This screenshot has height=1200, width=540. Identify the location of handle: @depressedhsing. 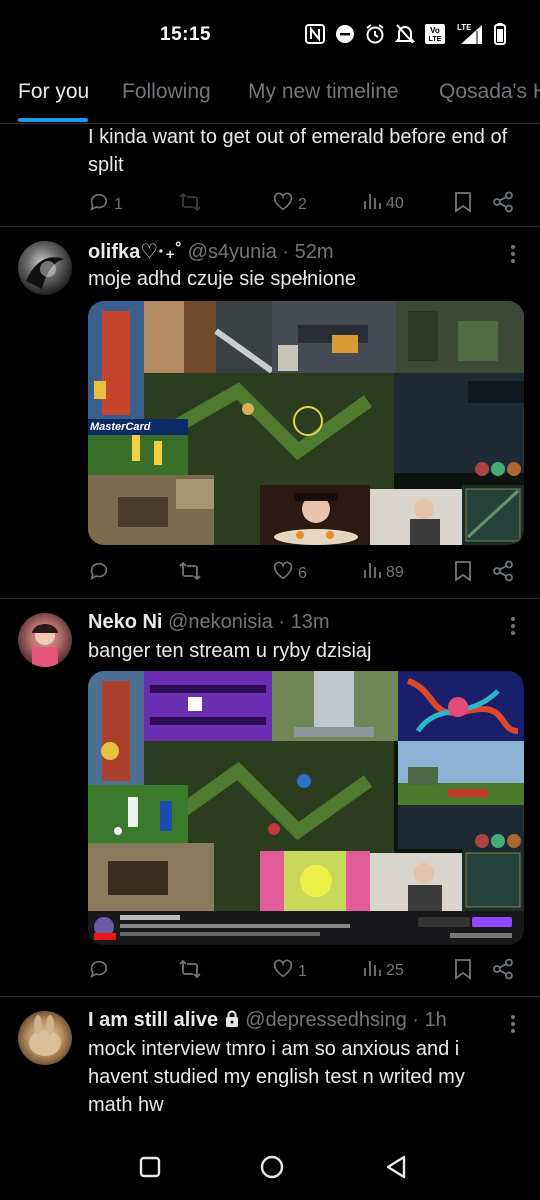
(326, 1020).